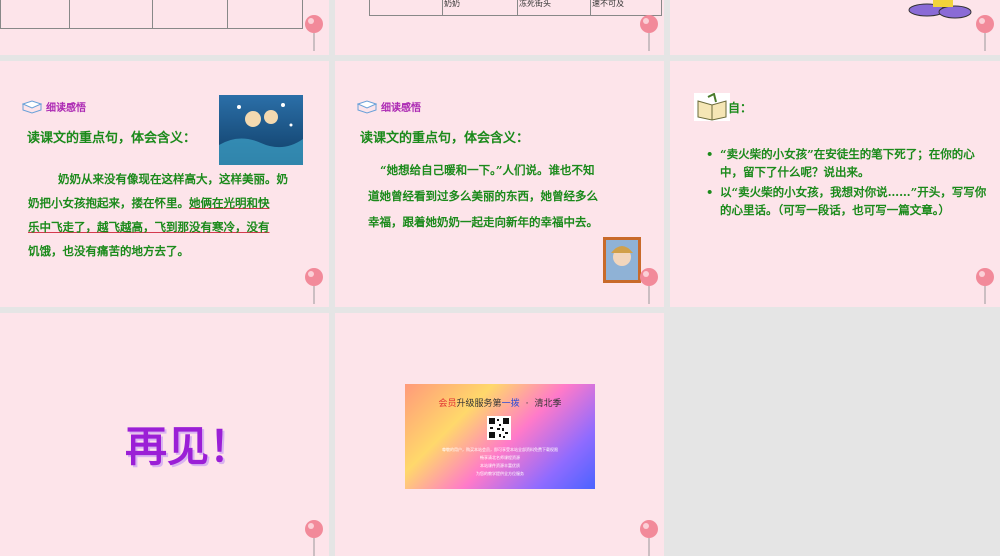 This screenshot has height=556, width=1000. Describe the element at coordinates (548, 404) in the screenshot. I see `promo-title-part: 清北季` at that location.